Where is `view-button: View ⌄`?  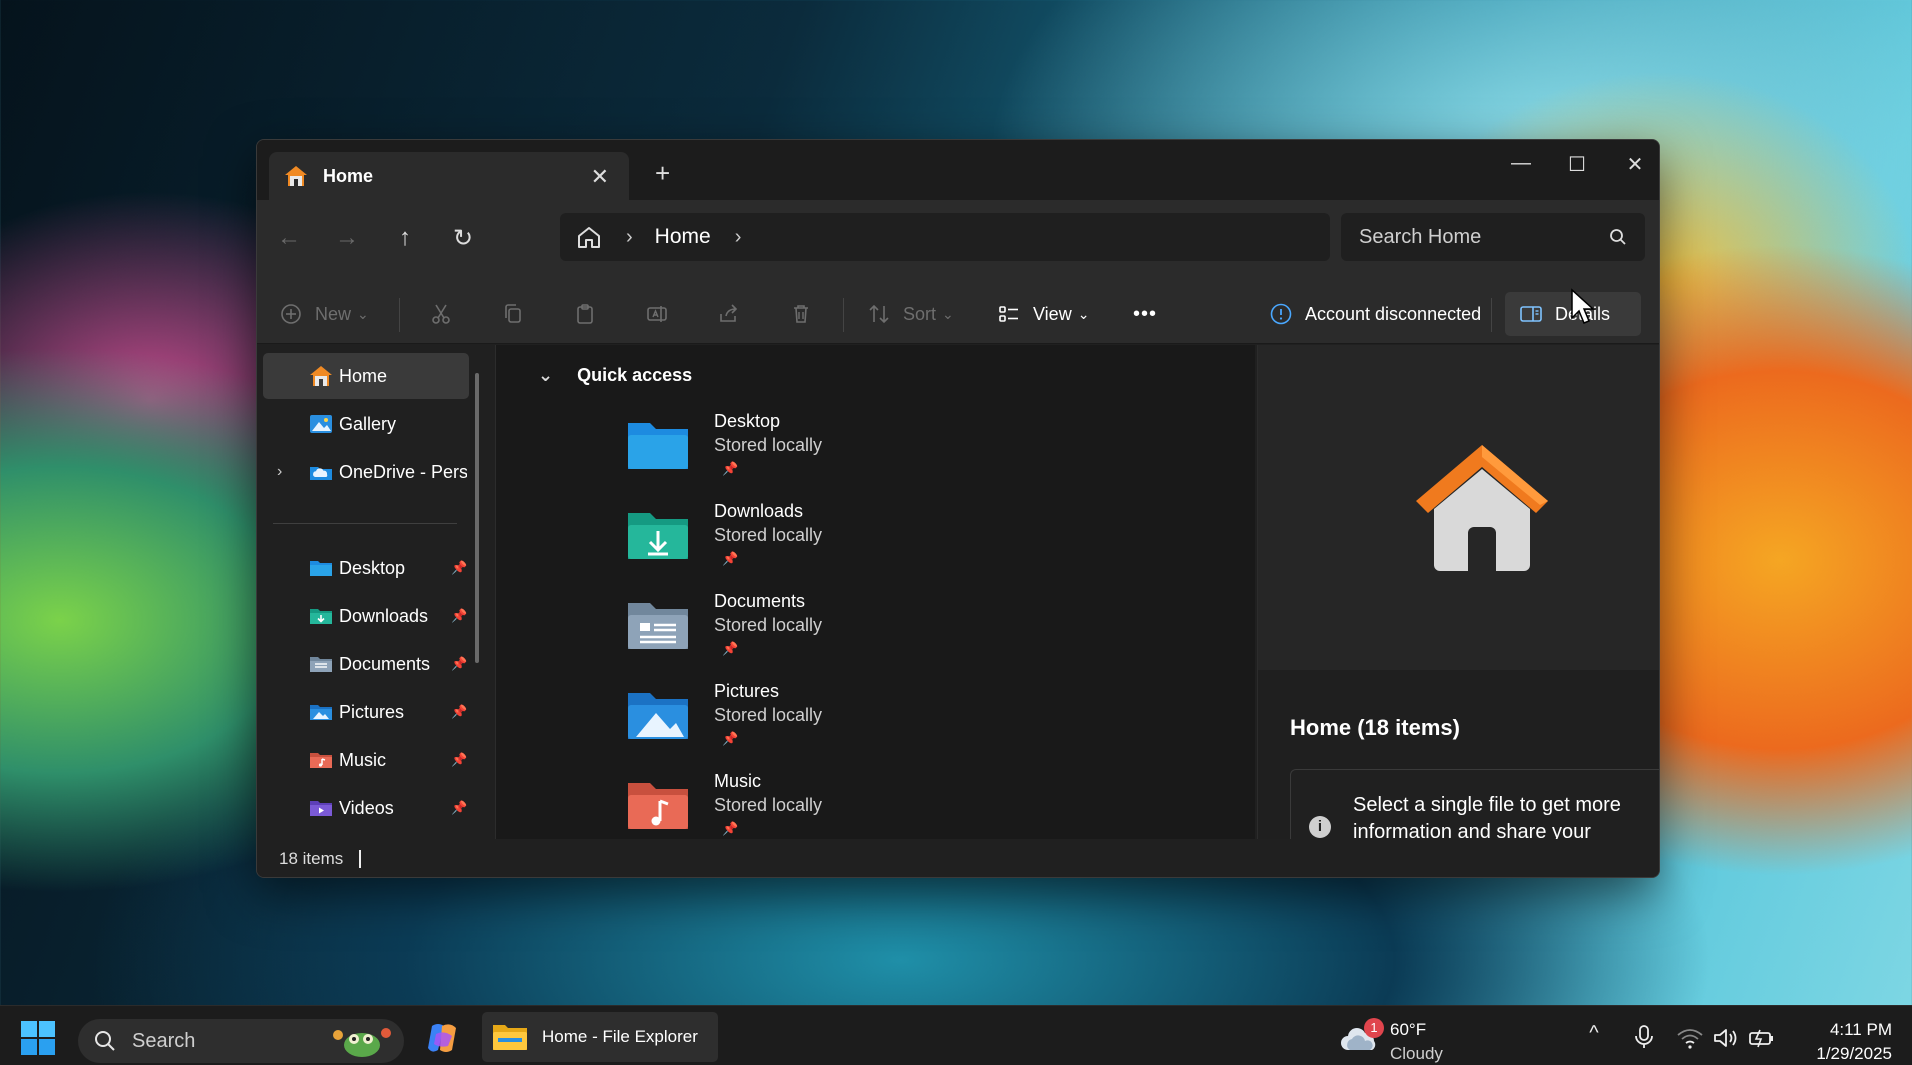 view-button: View ⌄ is located at coordinates (1043, 314).